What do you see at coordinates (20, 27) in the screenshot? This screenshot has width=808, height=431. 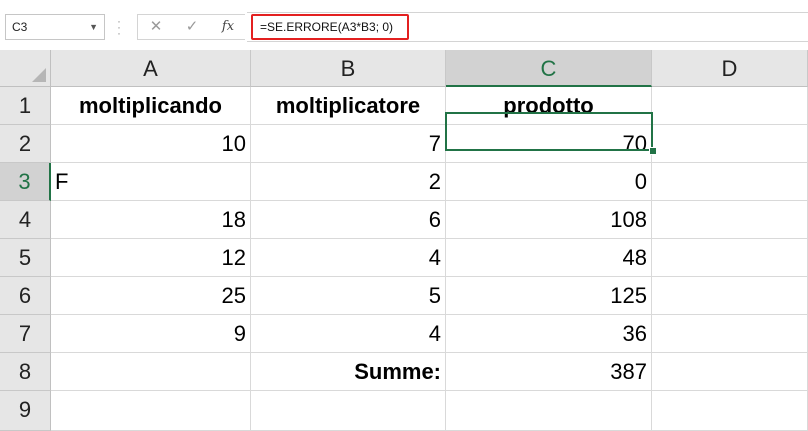 I see `name-box-value: C3` at bounding box center [20, 27].